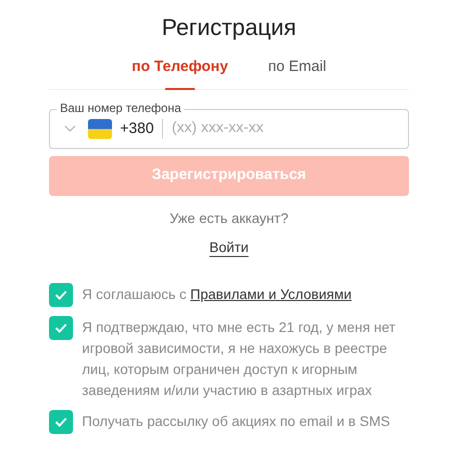 This screenshot has width=458, height=458. I want to click on chevron-down-icon, so click(70, 128).